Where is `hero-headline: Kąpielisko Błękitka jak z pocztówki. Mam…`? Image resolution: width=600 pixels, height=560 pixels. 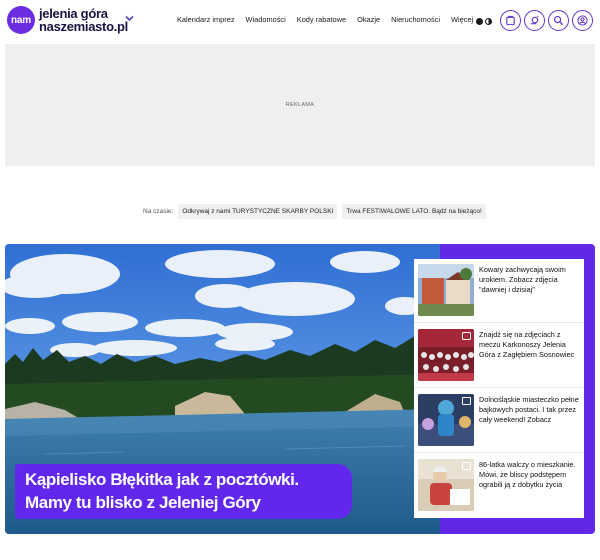 hero-headline: Kąpielisko Błękitka jak z pocztówki. Mam… is located at coordinates (183, 491).